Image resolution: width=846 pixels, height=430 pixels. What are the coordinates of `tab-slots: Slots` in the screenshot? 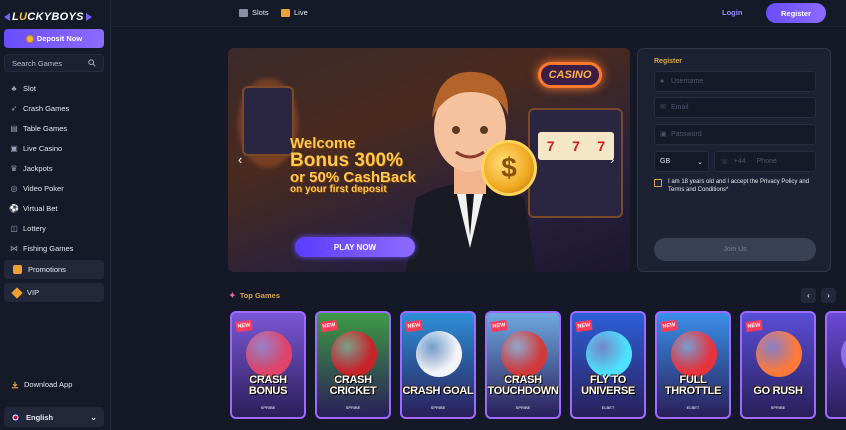 It's located at (254, 12).